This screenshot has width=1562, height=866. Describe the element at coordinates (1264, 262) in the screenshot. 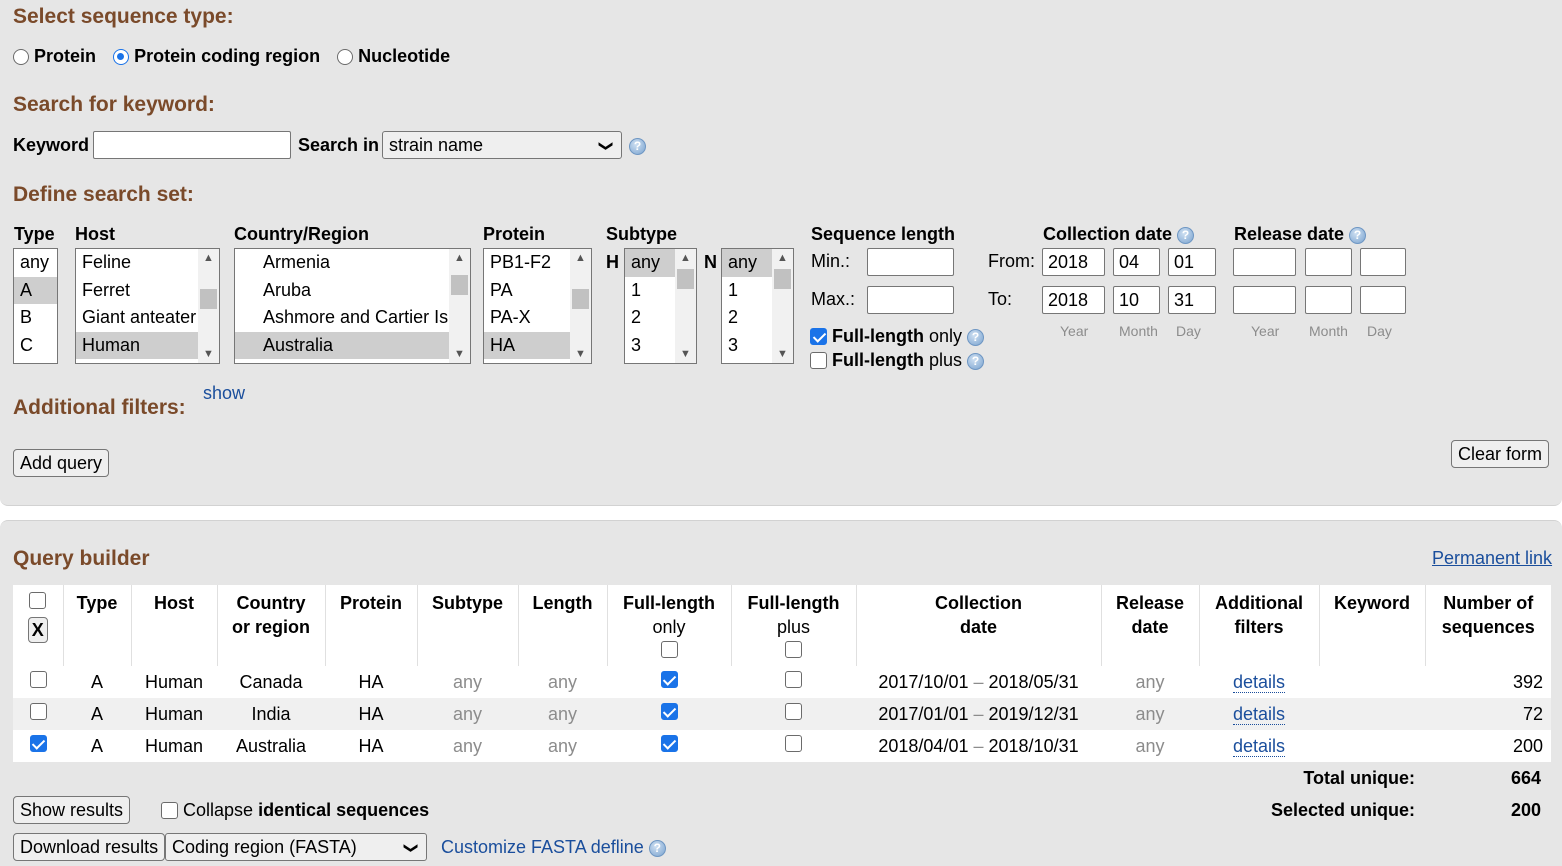

I see `release-from-year` at that location.